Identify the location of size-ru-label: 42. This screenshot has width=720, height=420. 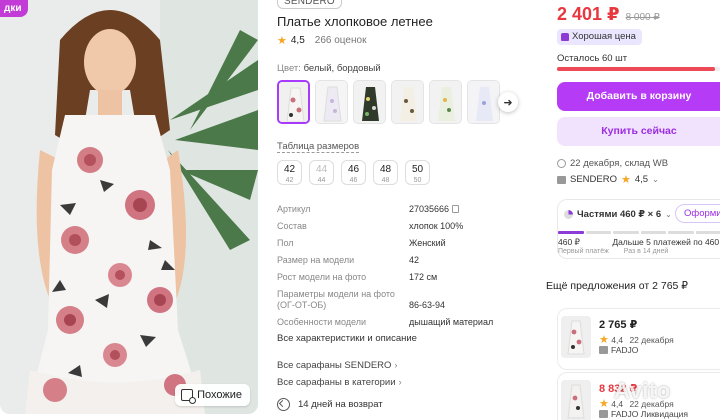
(289, 169).